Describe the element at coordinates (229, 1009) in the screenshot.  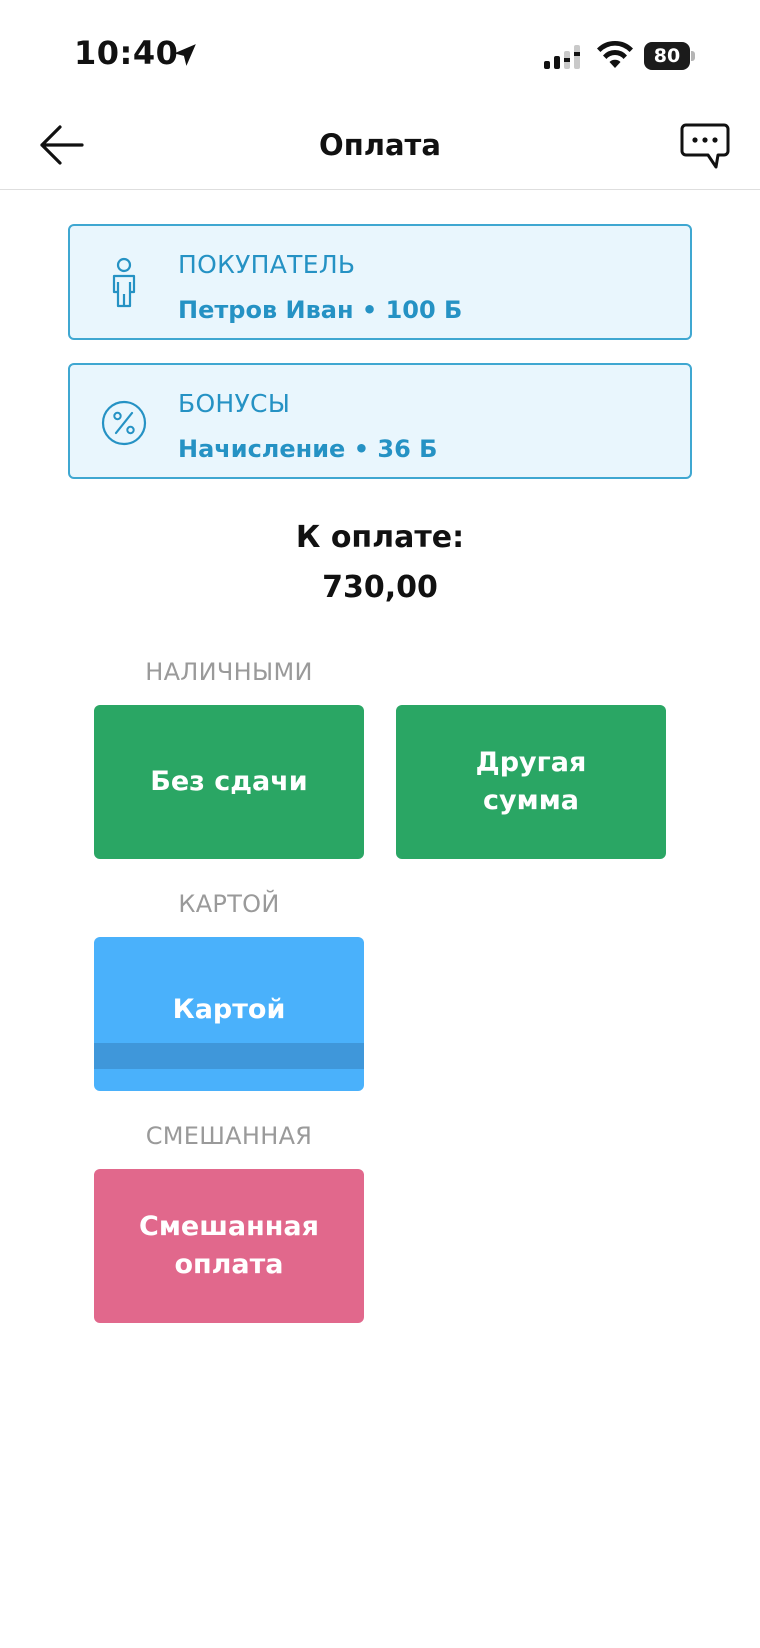
I see `card-payment-button-label: Картой` at that location.